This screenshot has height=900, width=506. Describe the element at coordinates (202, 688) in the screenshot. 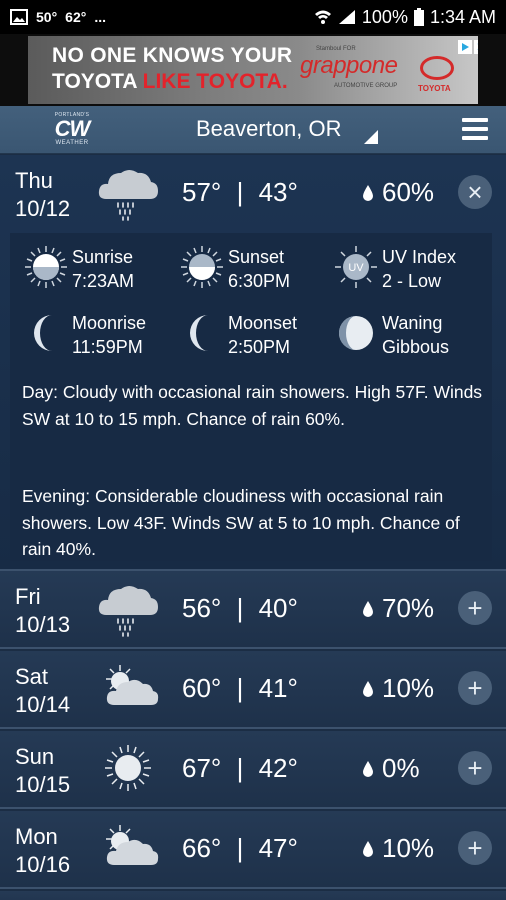

I see `high-temp: 60°` at that location.